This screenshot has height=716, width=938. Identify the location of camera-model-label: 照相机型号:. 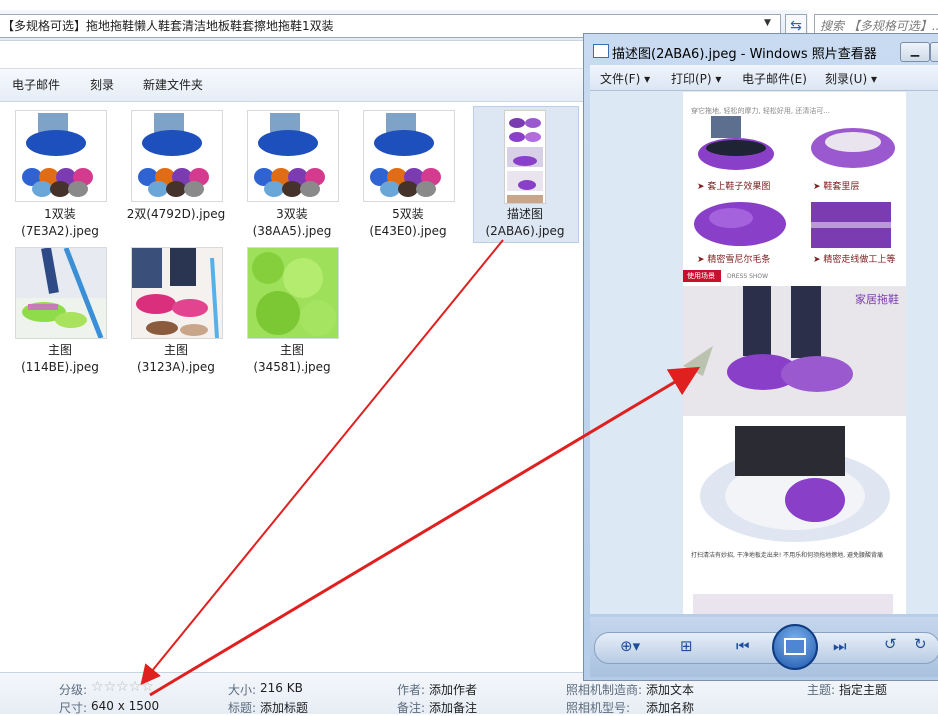
(598, 708).